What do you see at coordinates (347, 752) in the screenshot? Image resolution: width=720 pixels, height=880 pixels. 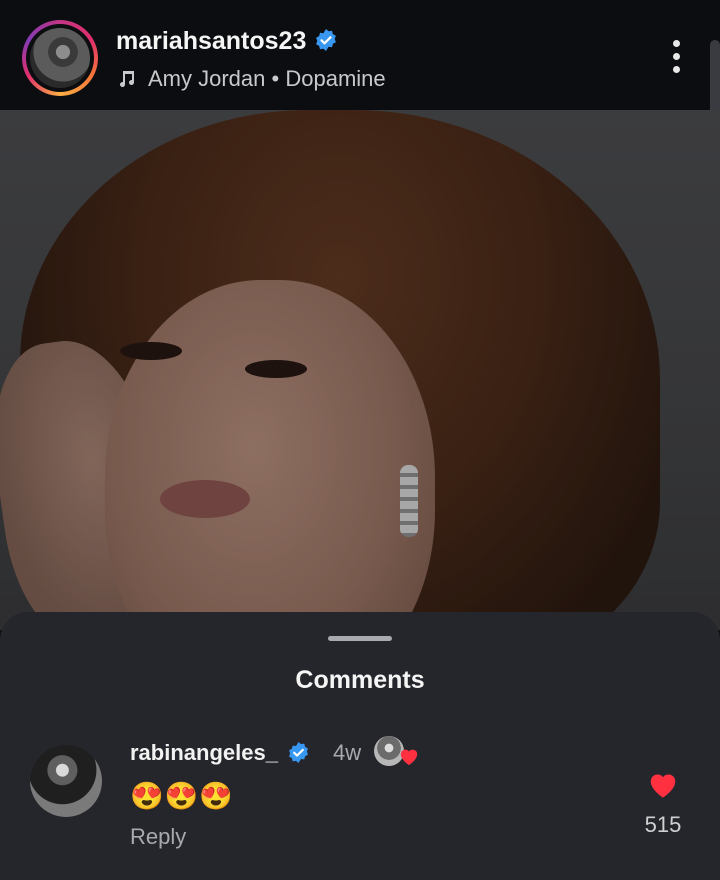 I see `comment-timestamp: 4w` at bounding box center [347, 752].